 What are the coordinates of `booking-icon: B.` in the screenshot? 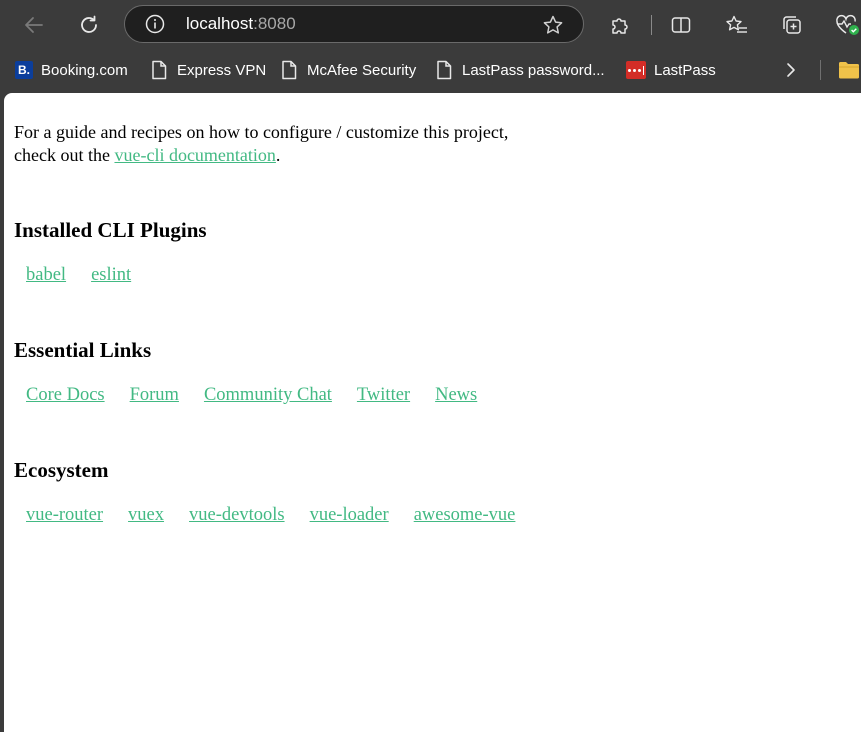 It's located at (24, 70).